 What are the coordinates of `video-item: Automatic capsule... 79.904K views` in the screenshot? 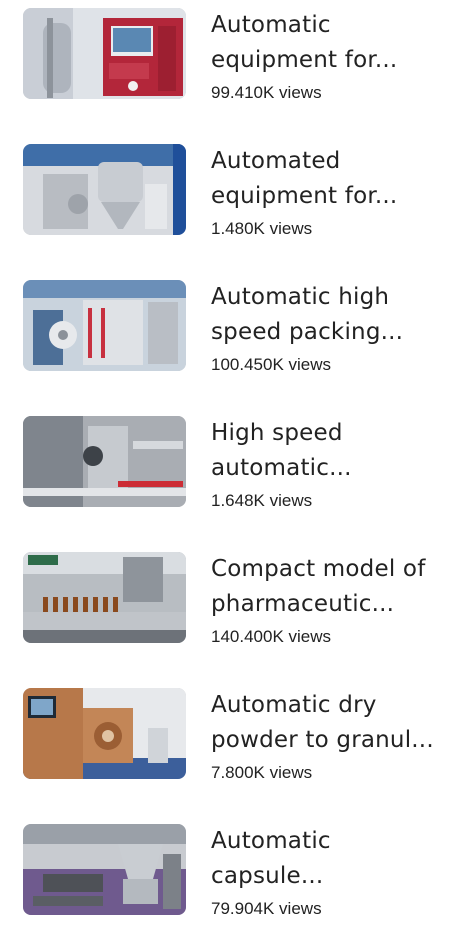 It's located at (230, 871).